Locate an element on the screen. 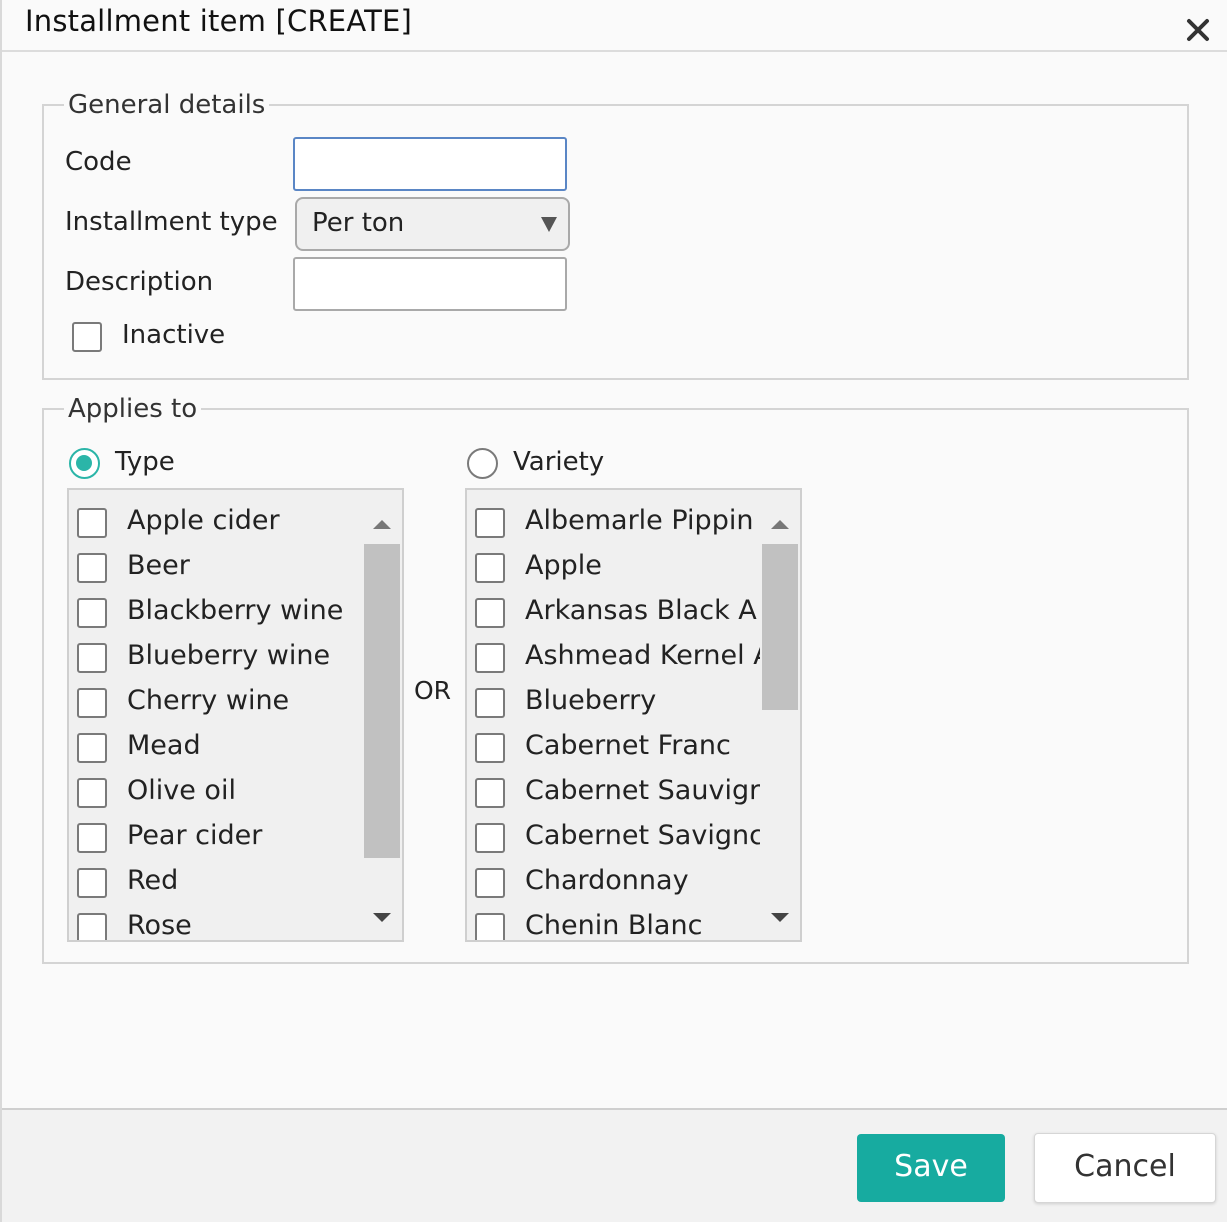  variety-list-item: Cabernet Franc is located at coordinates (613, 748).